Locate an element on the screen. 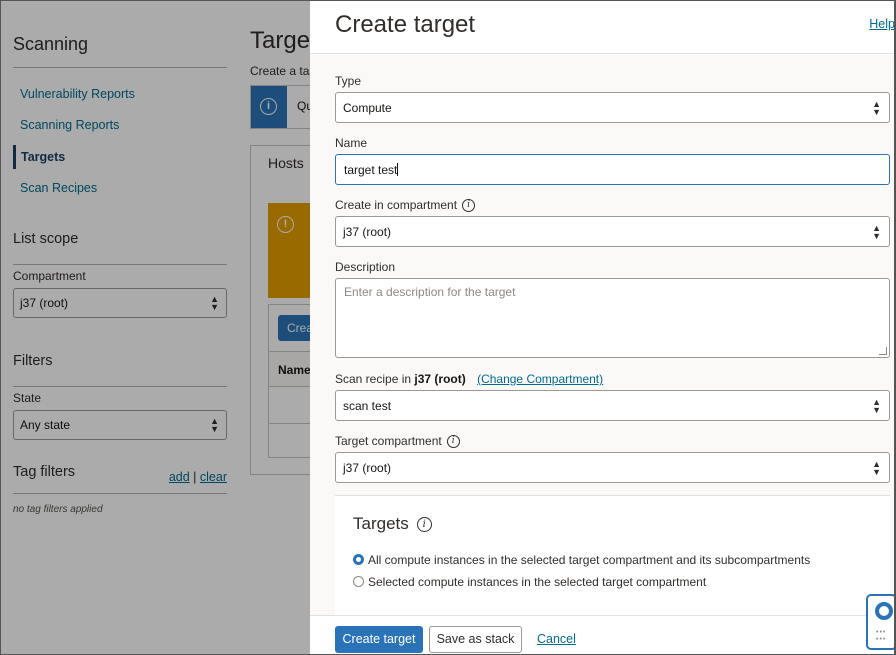 This screenshot has width=896, height=655. text-cursor is located at coordinates (398, 169).